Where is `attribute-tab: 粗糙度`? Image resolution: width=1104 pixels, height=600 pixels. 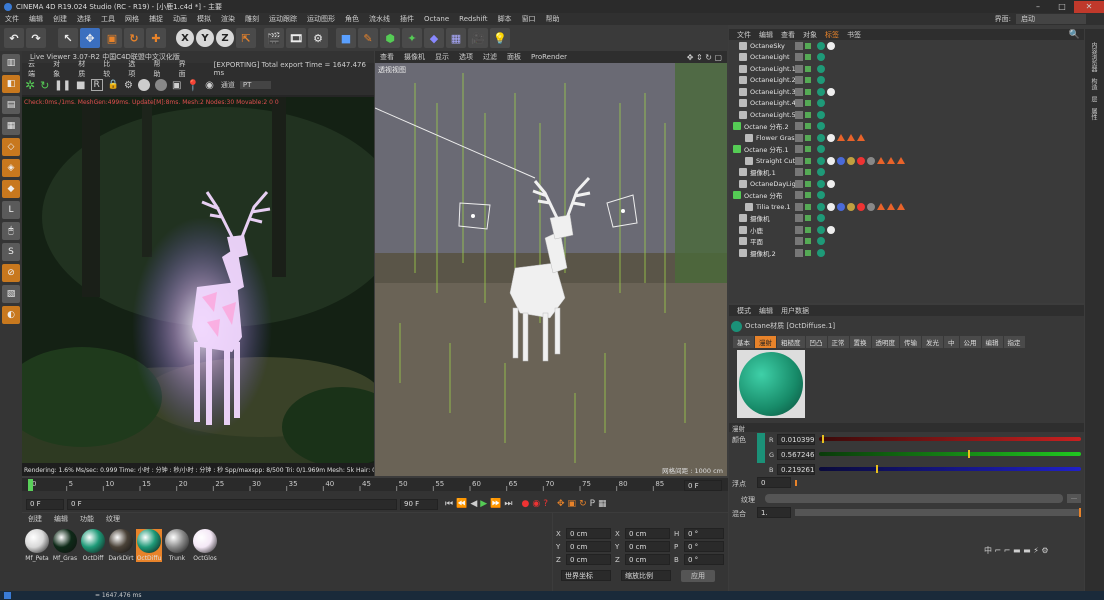 attribute-tab: 粗糙度 is located at coordinates (791, 342).